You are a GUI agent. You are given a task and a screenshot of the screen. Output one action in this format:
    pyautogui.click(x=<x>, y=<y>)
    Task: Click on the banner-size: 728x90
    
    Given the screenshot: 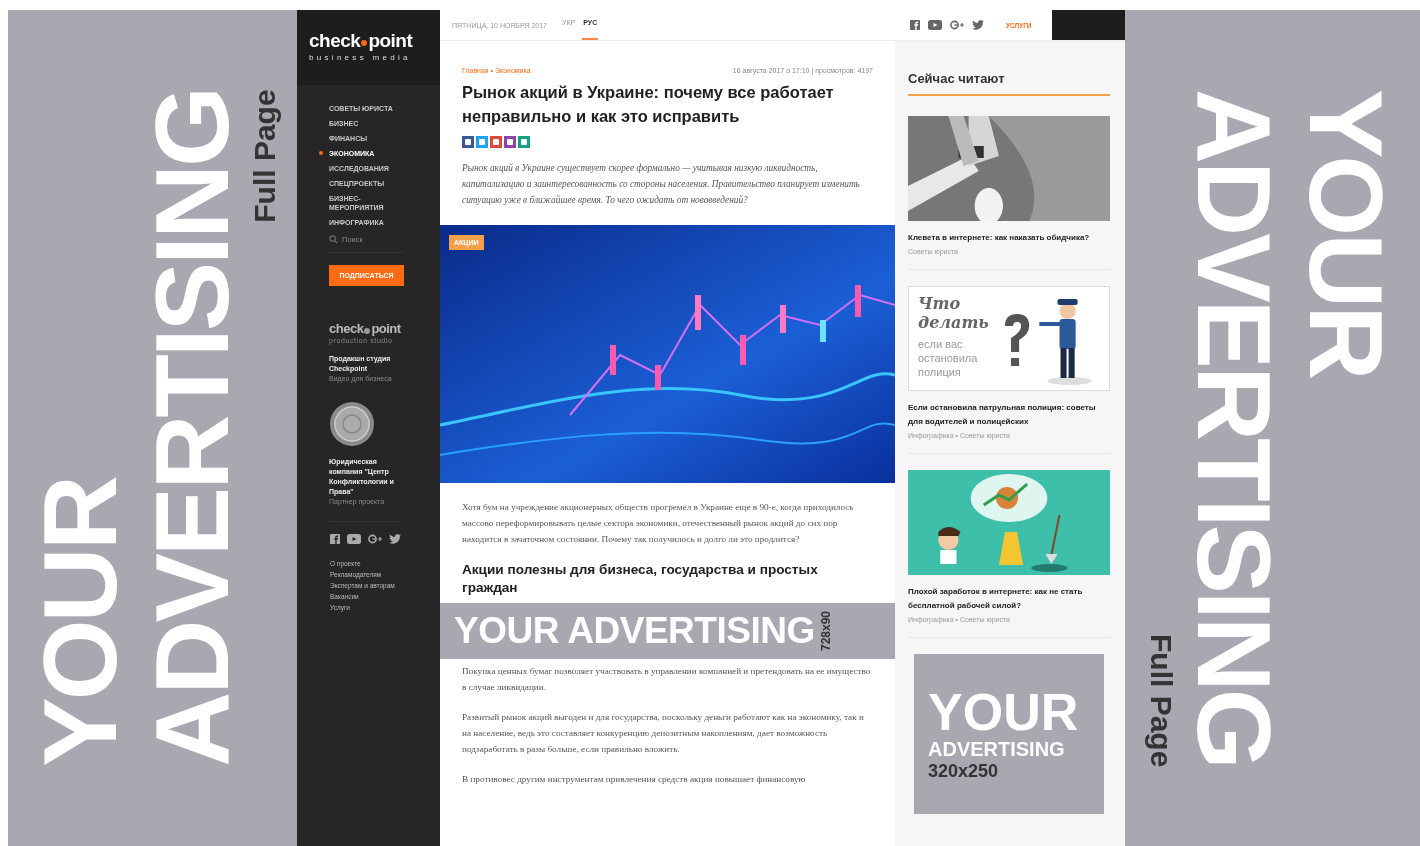 What is the action you would take?
    pyautogui.click(x=825, y=630)
    